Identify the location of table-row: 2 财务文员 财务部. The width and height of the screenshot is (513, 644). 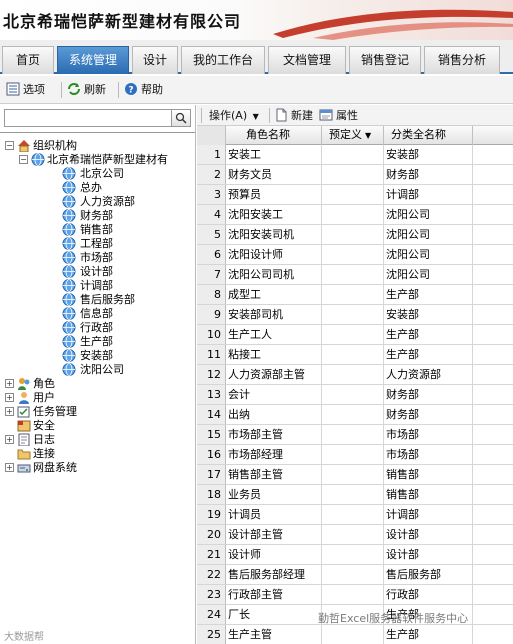
(355, 175).